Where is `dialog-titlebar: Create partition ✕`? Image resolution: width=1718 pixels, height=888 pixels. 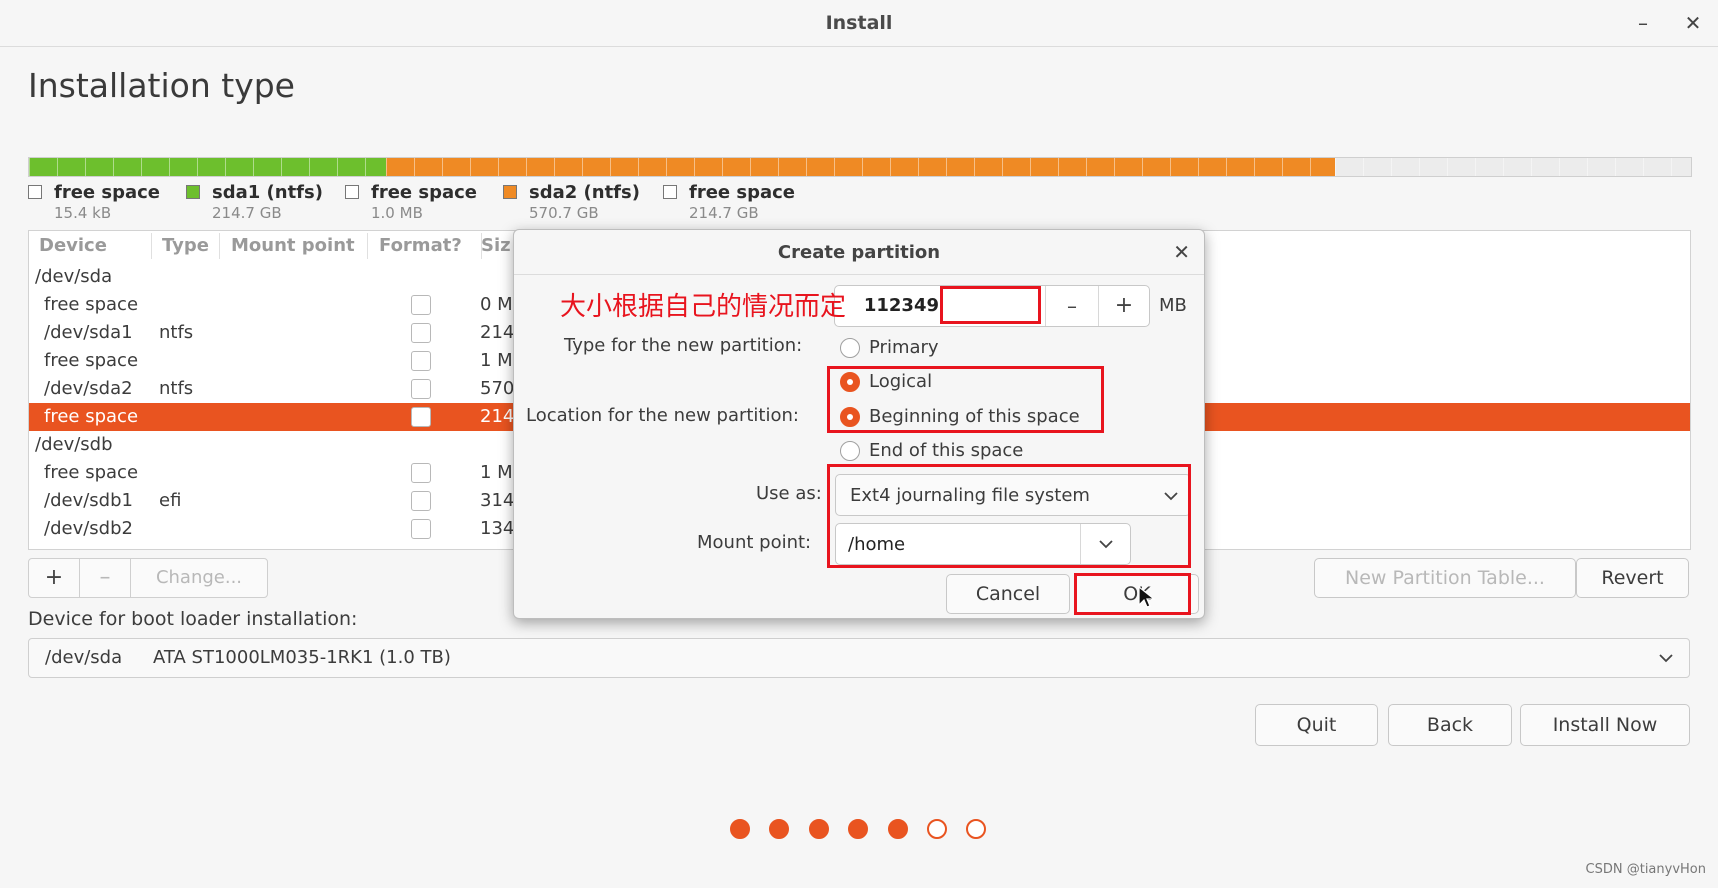 dialog-titlebar: Create partition ✕ is located at coordinates (859, 252).